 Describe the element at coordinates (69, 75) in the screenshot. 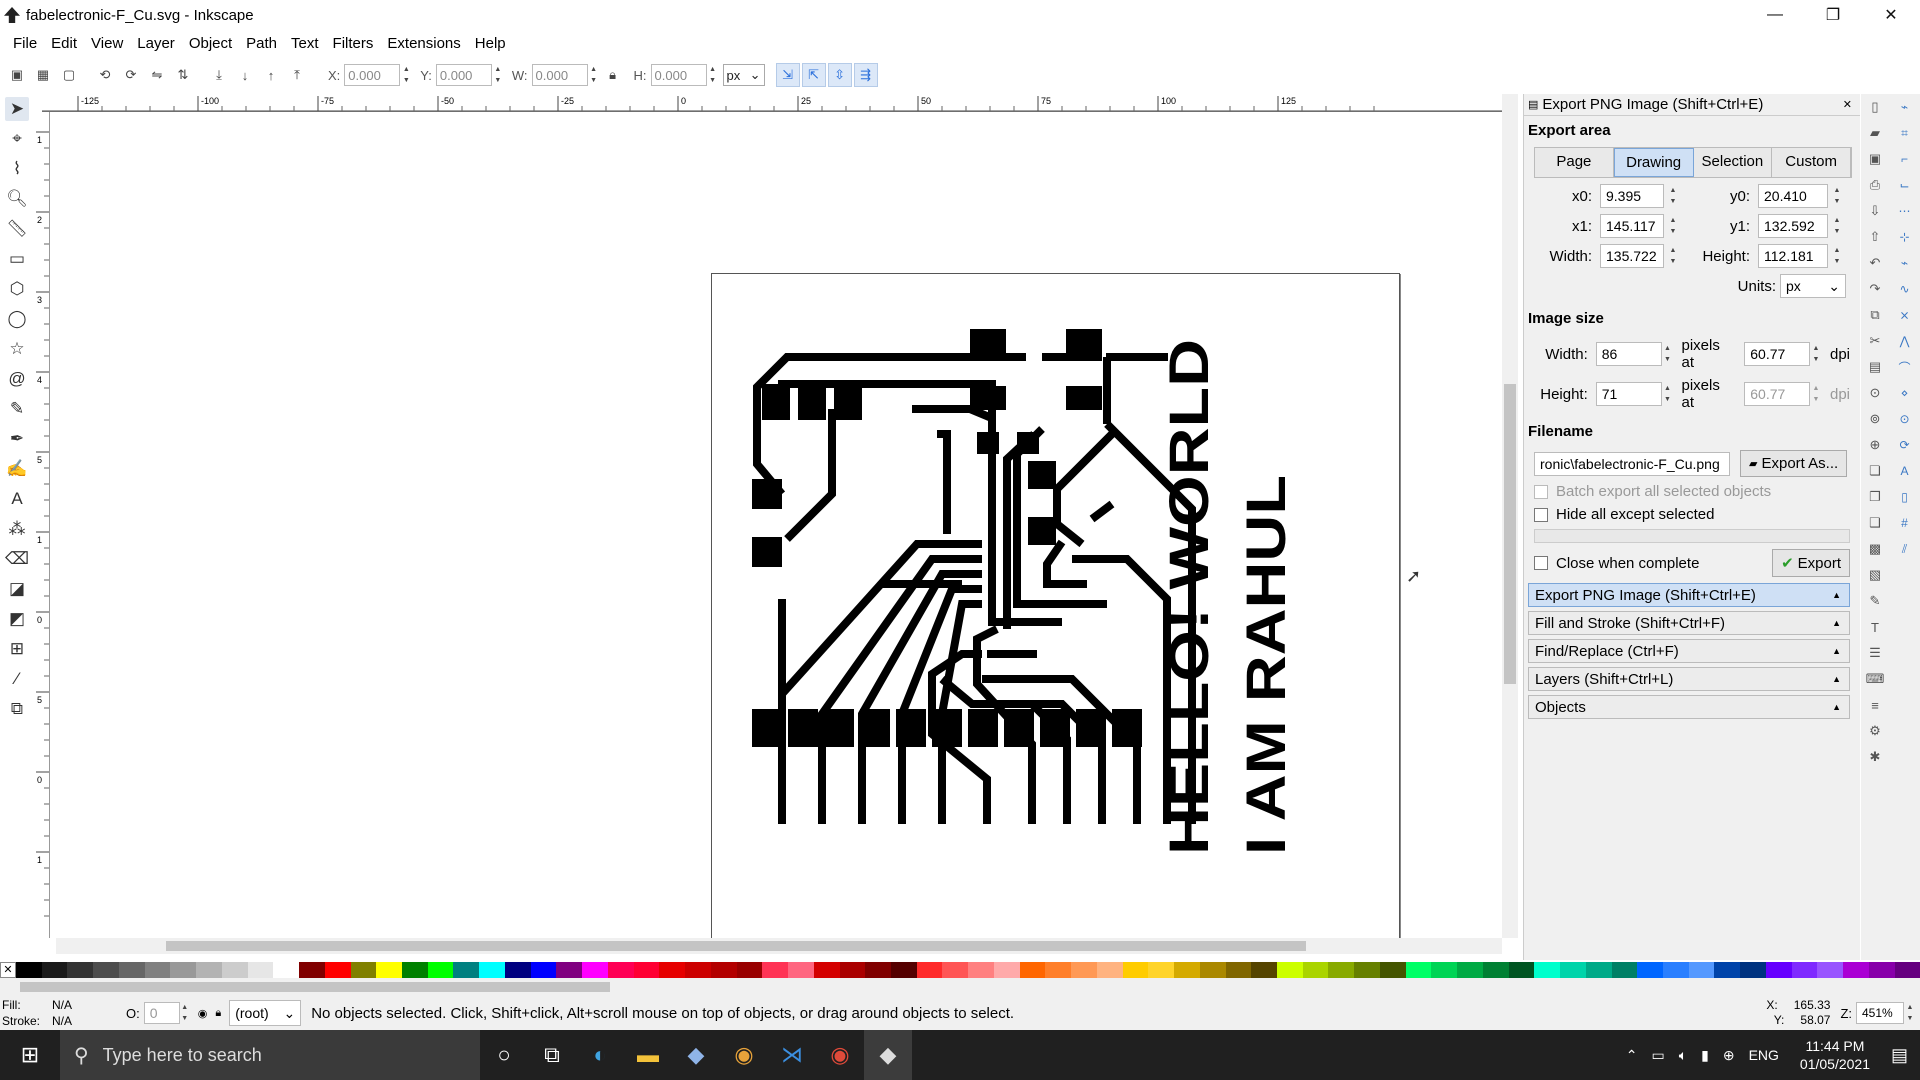

I see `deselect-icon: ▢` at that location.